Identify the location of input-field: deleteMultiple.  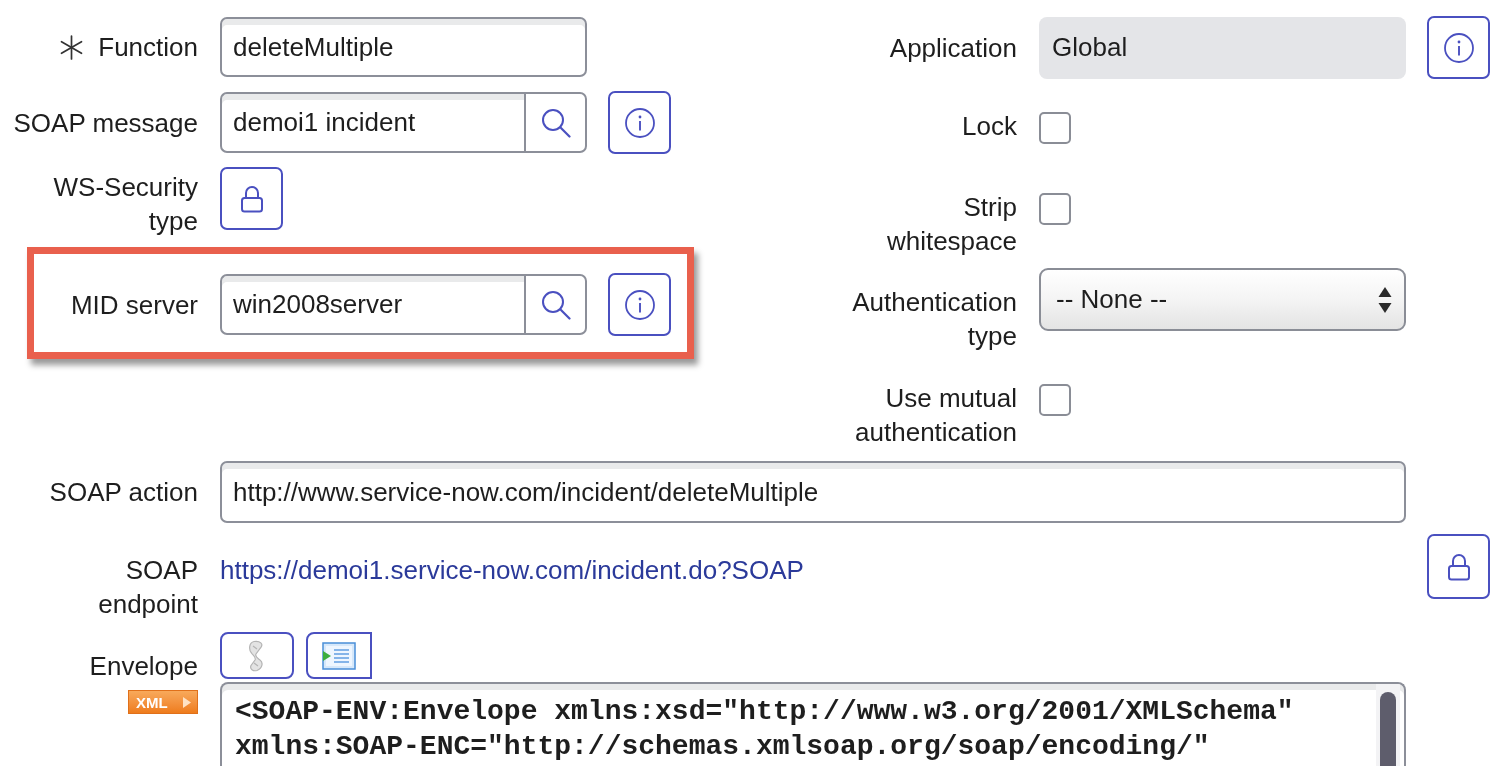
(403, 47).